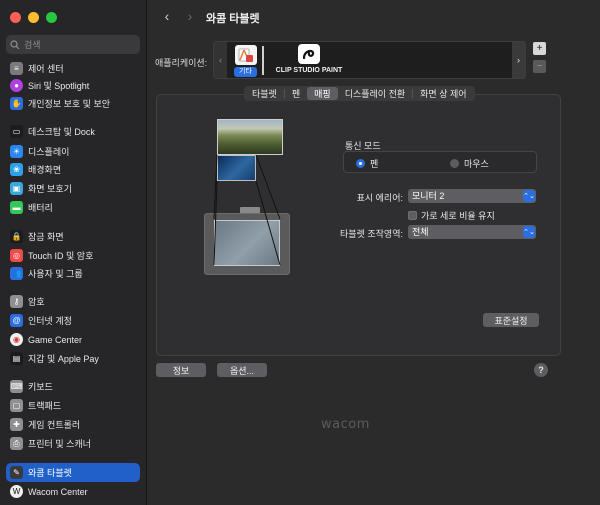 The image size is (600, 505). What do you see at coordinates (309, 70) in the screenshot?
I see `app-tile-clip-studio-label: CLIP STUDIO PAINT` at bounding box center [309, 70].